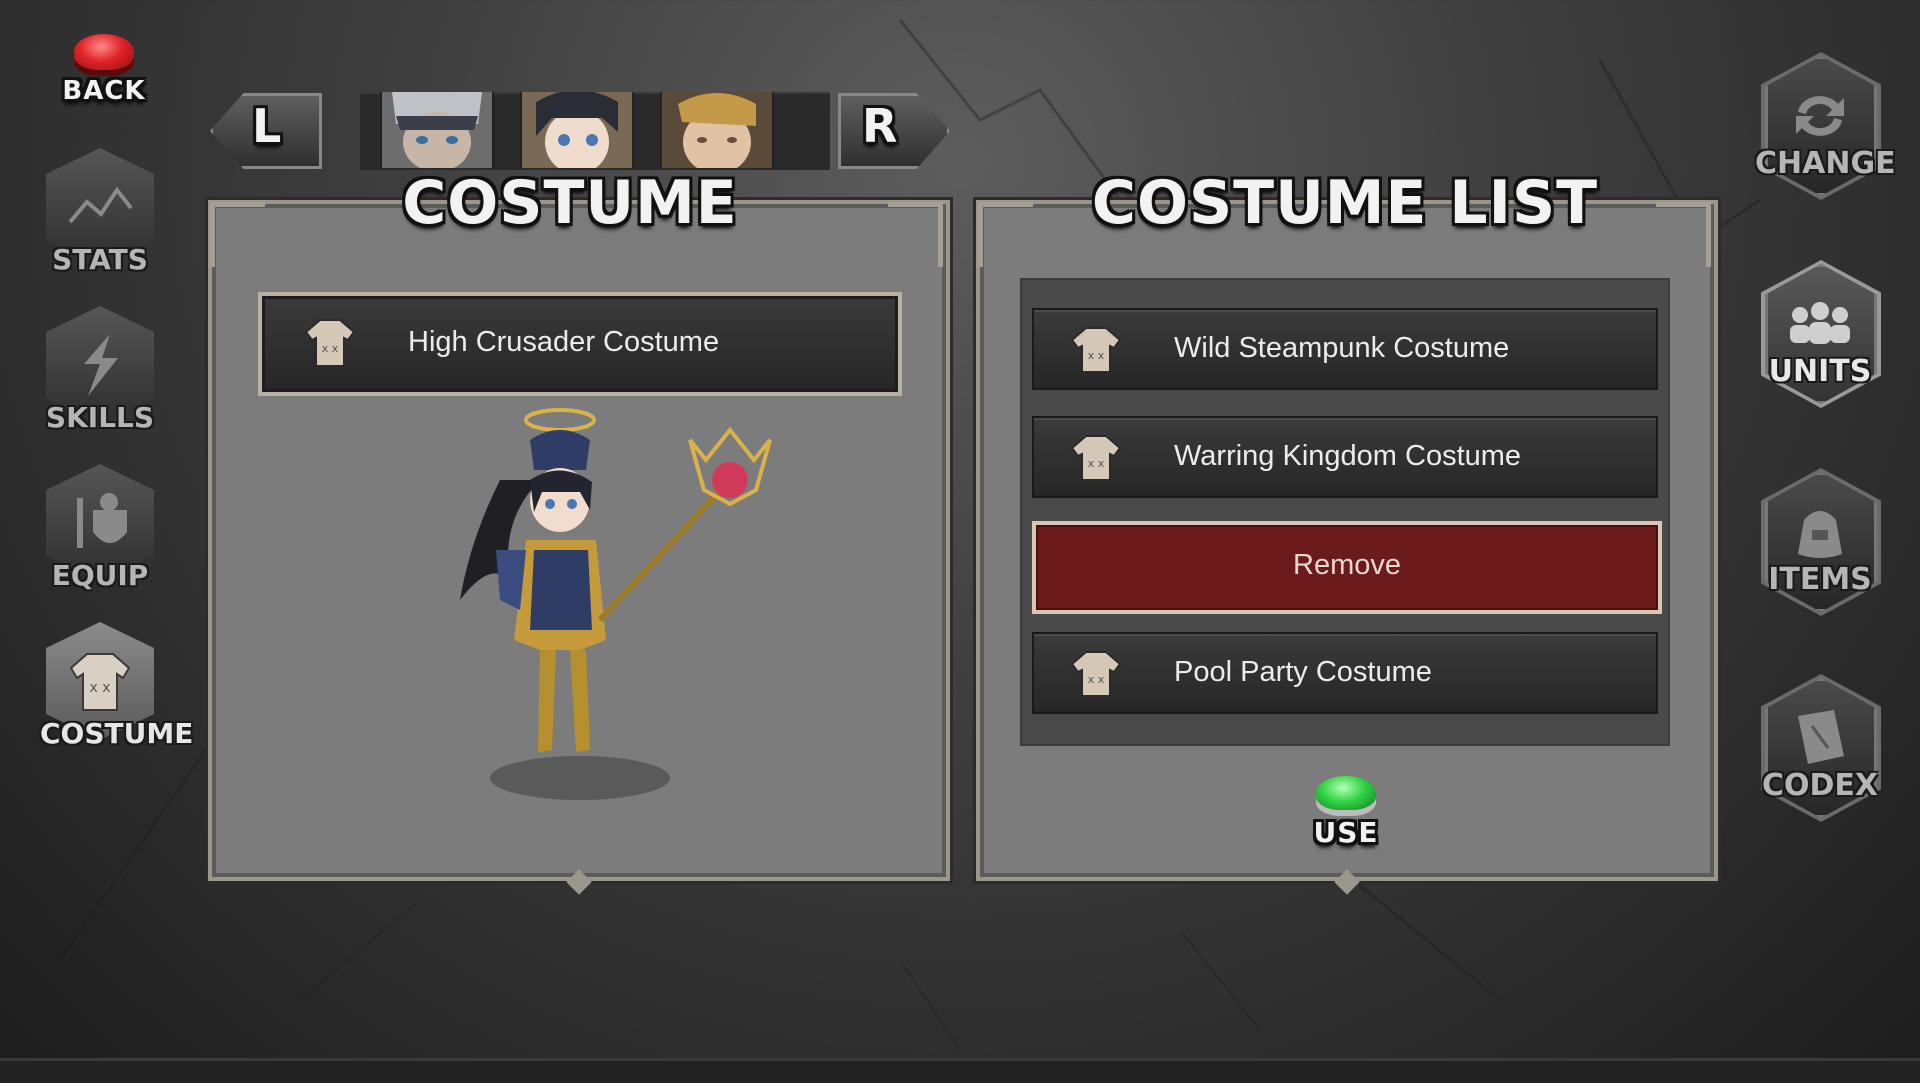 Image resolution: width=1920 pixels, height=1083 pixels. What do you see at coordinates (960, 1070) in the screenshot?
I see `bottom-strip` at bounding box center [960, 1070].